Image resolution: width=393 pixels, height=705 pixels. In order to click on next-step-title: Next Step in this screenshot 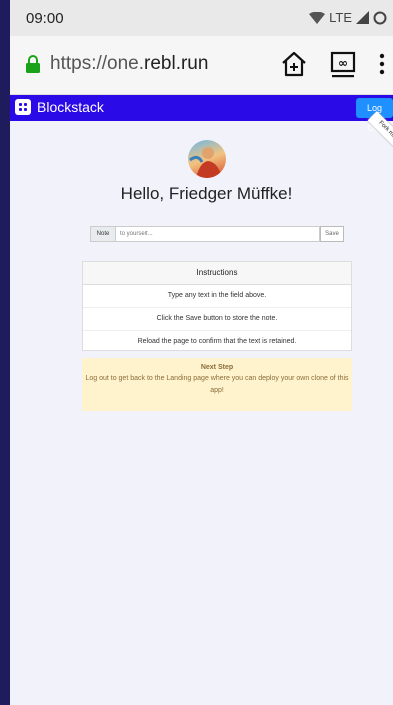, I will do `click(217, 367)`.